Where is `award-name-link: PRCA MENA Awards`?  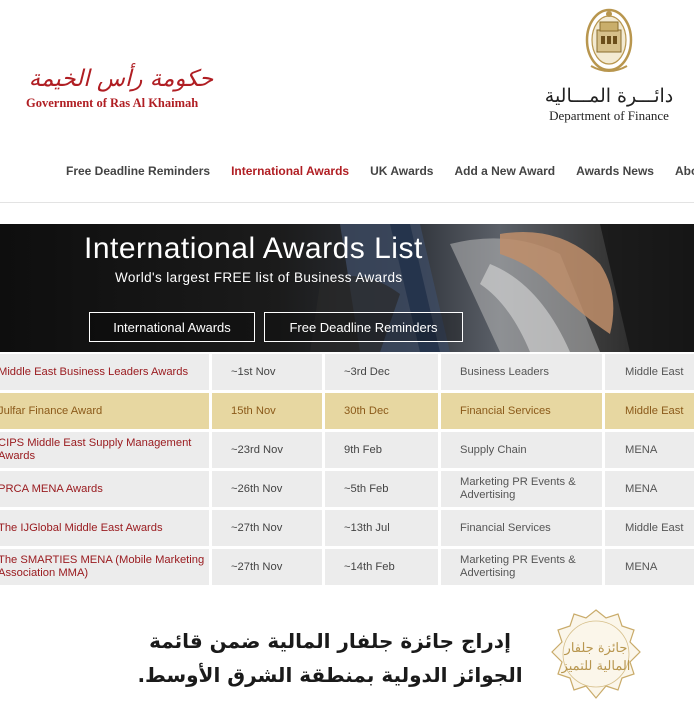
award-name-link: PRCA MENA Awards is located at coordinates (106, 490).